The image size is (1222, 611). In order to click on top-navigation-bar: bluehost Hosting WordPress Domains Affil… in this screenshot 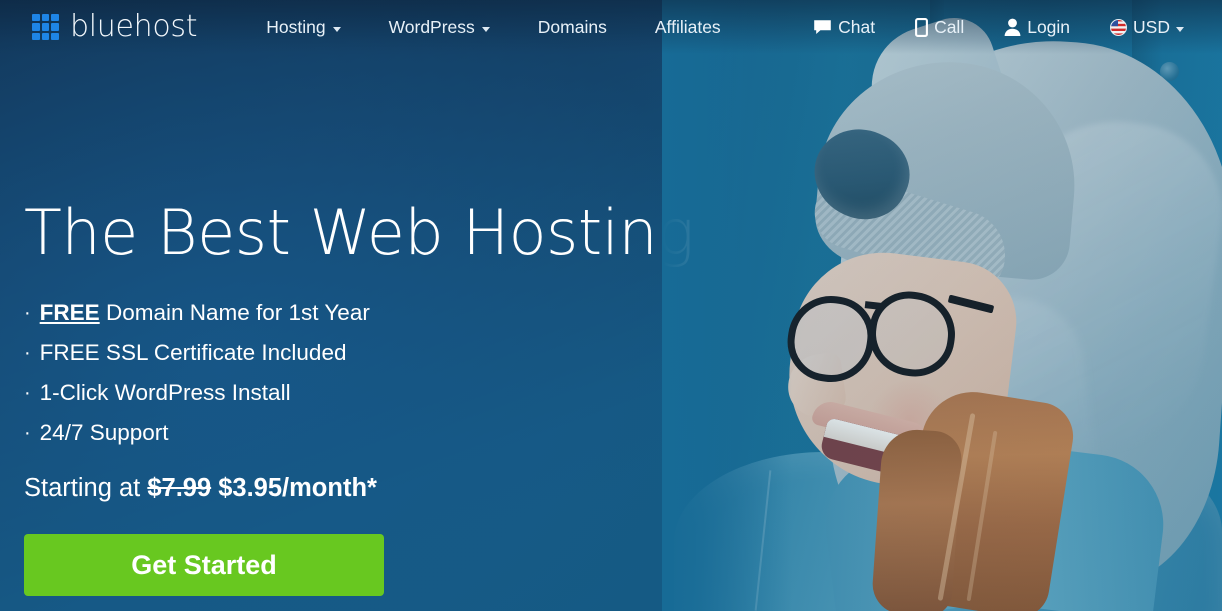, I will do `click(611, 27)`.